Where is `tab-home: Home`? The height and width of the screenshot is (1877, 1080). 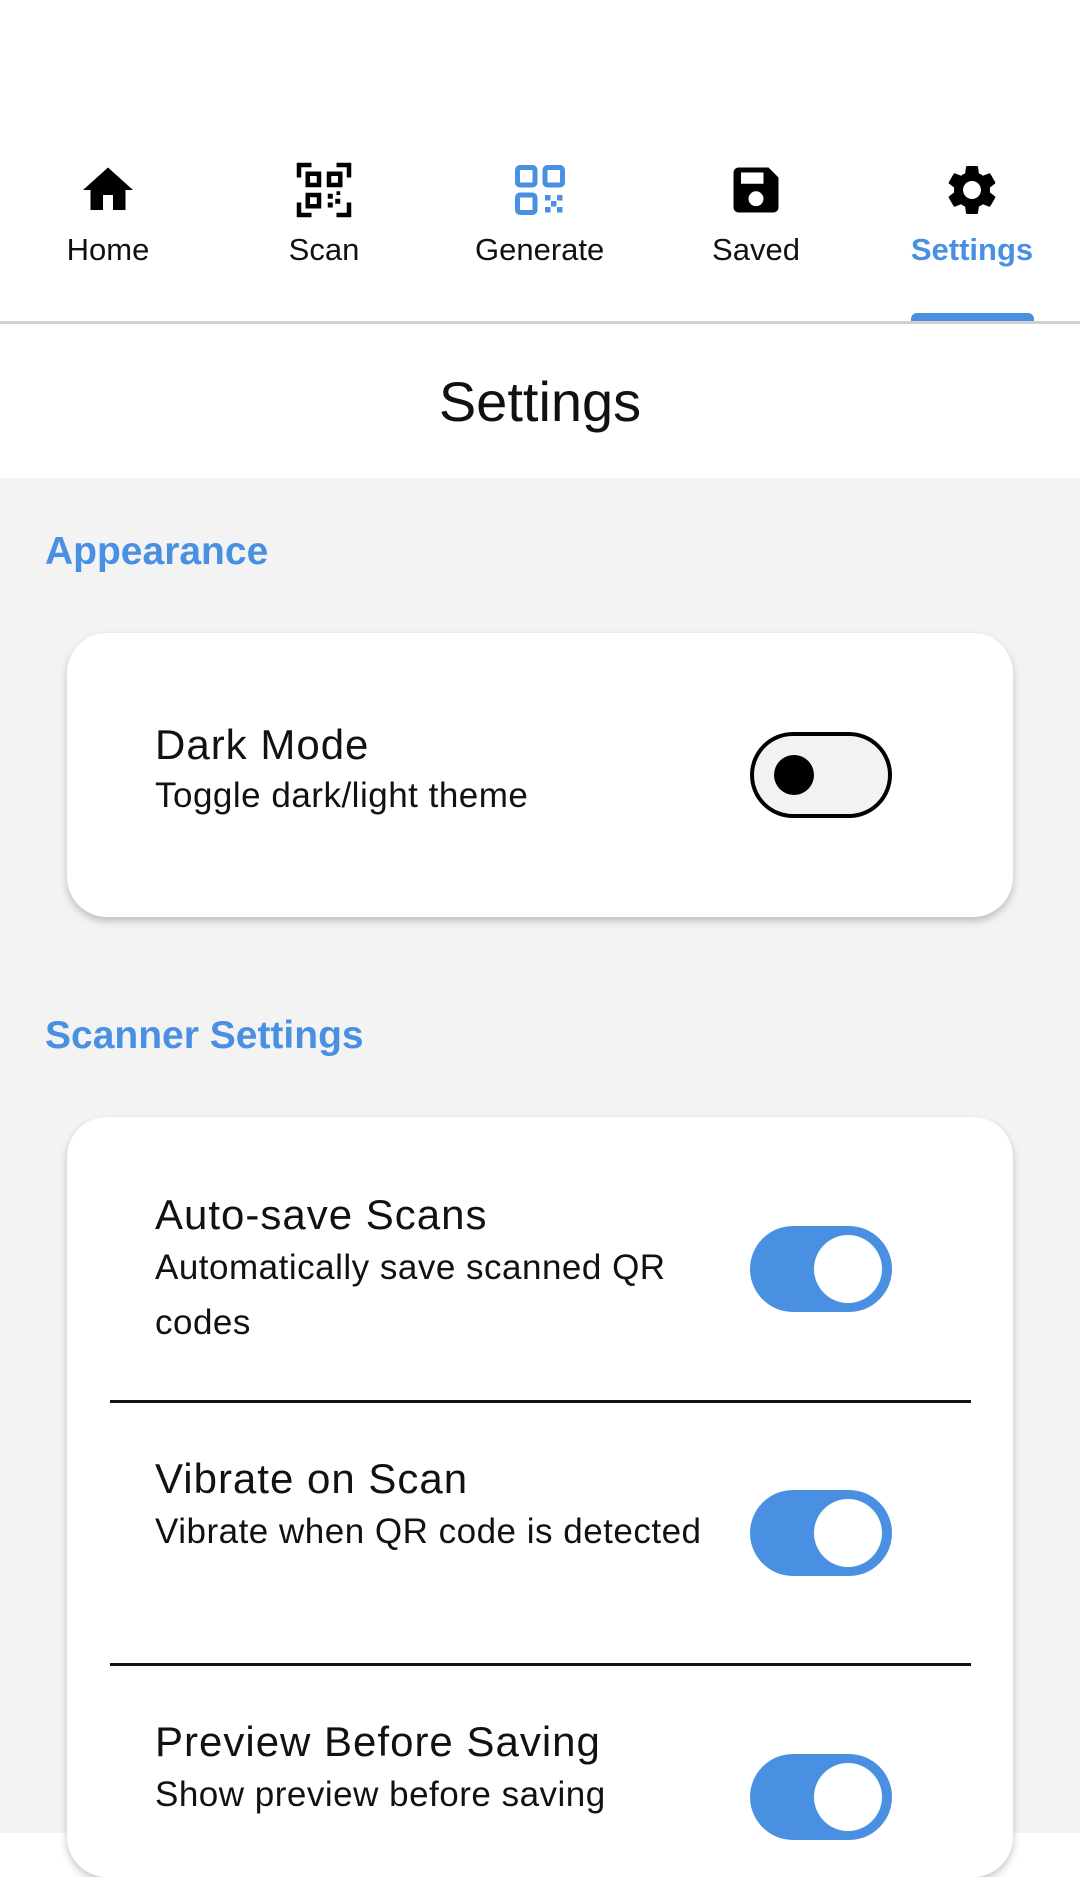
tab-home: Home is located at coordinates (108, 240).